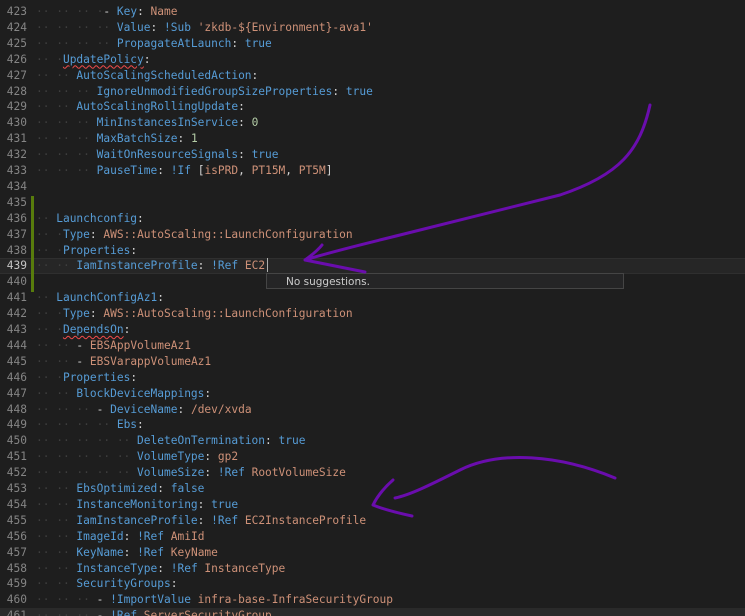 Image resolution: width=745 pixels, height=616 pixels. I want to click on code-line-426: 426 ·· ·UpdatePolicy:, so click(372, 60).